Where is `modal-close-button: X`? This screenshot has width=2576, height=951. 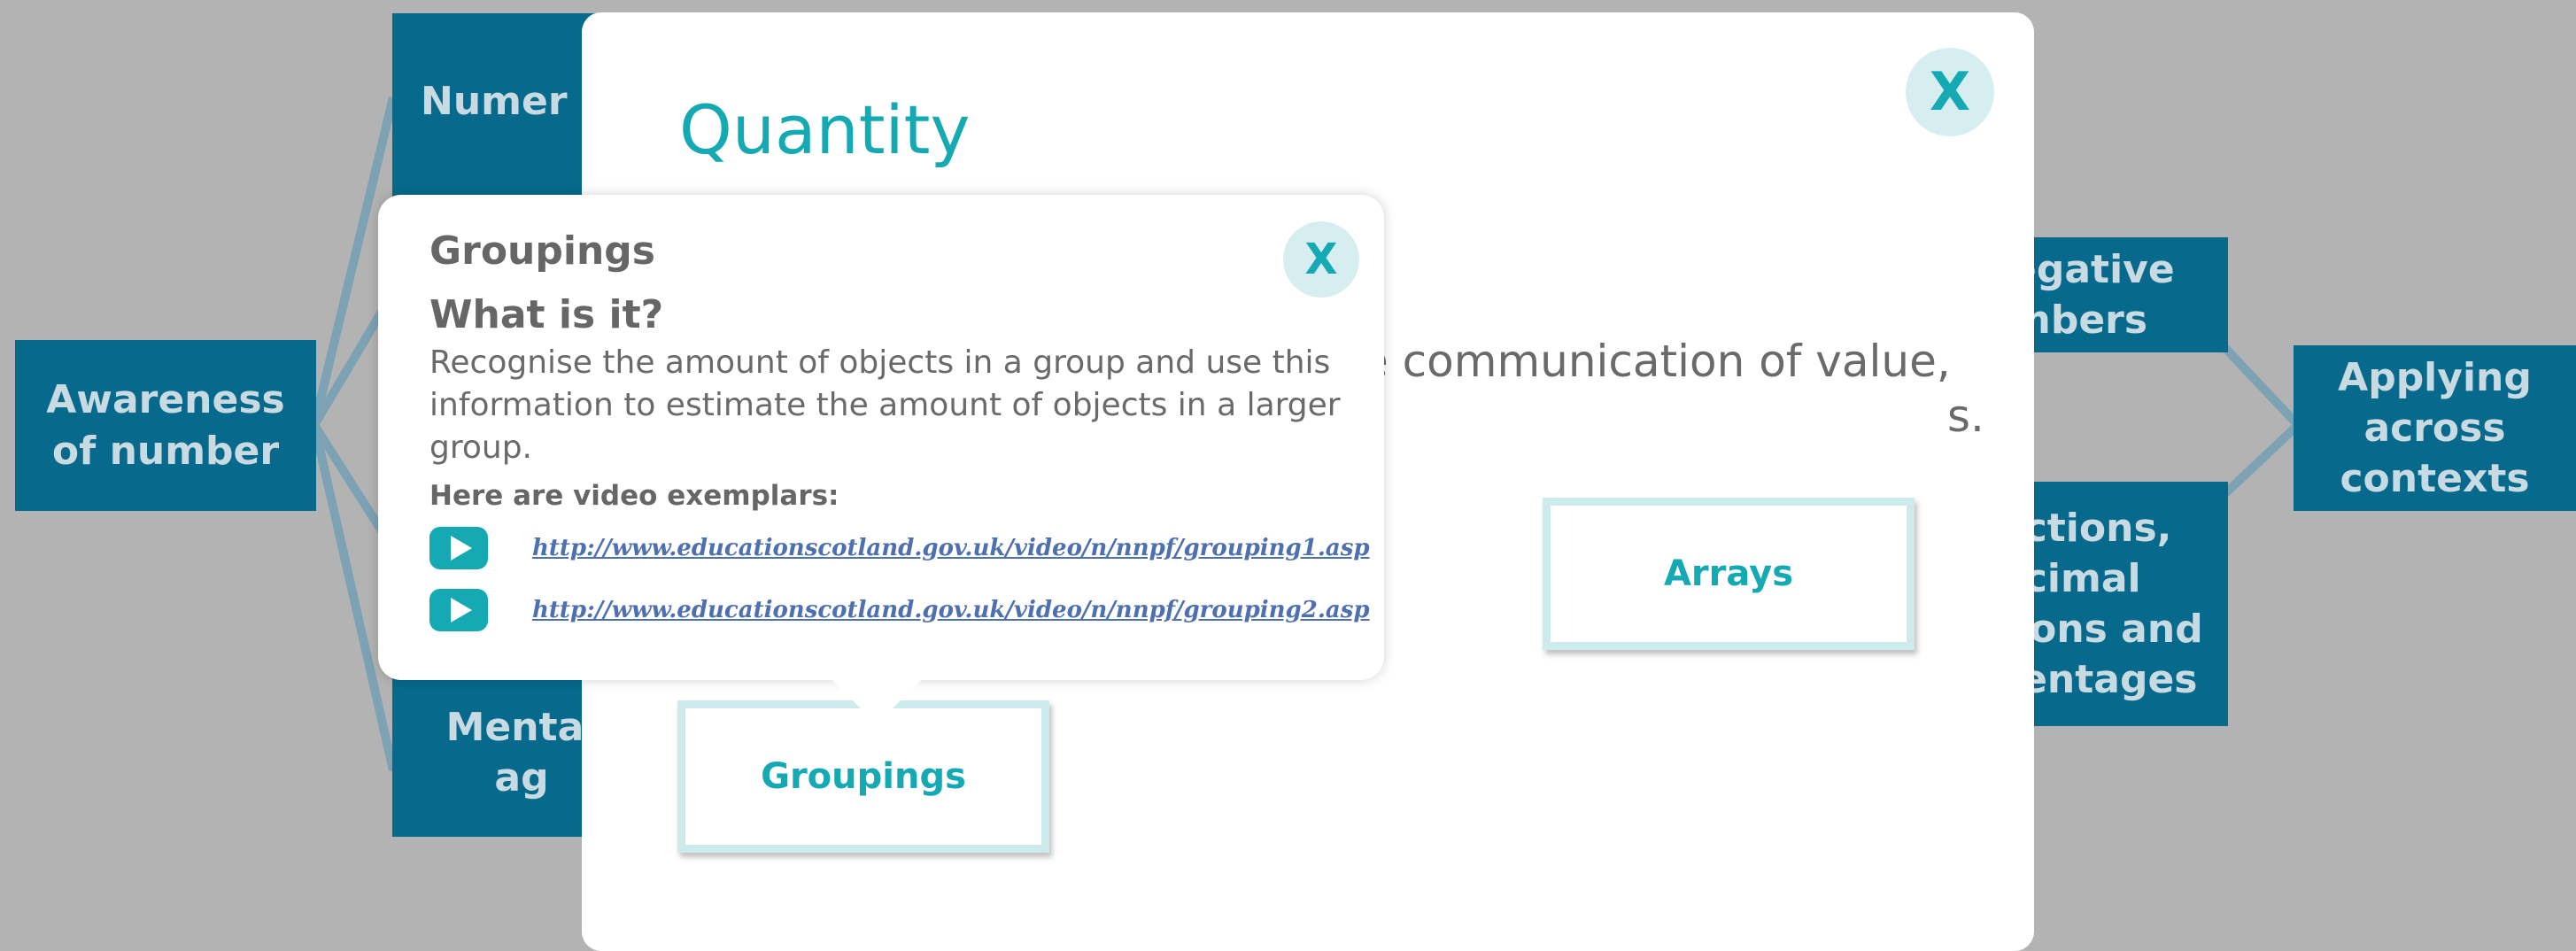
modal-close-button: X is located at coordinates (1950, 92).